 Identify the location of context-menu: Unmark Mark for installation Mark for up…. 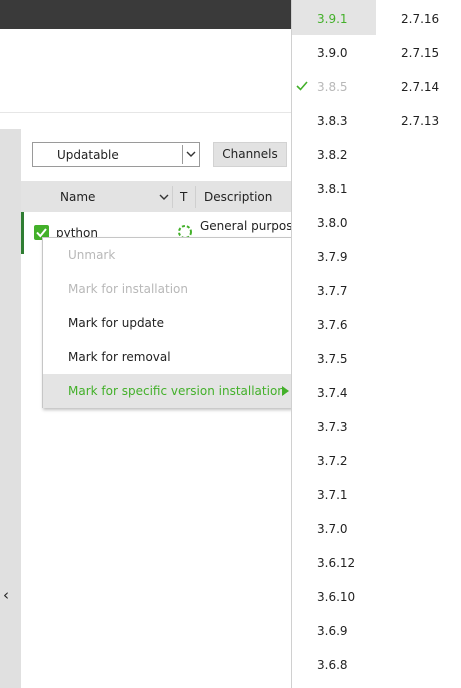
(167, 322).